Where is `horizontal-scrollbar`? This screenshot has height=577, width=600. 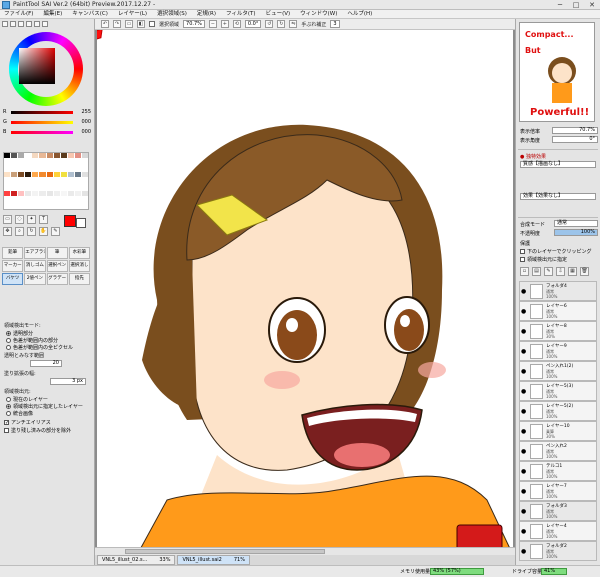
horizontal-scrollbar is located at coordinates (305, 551).